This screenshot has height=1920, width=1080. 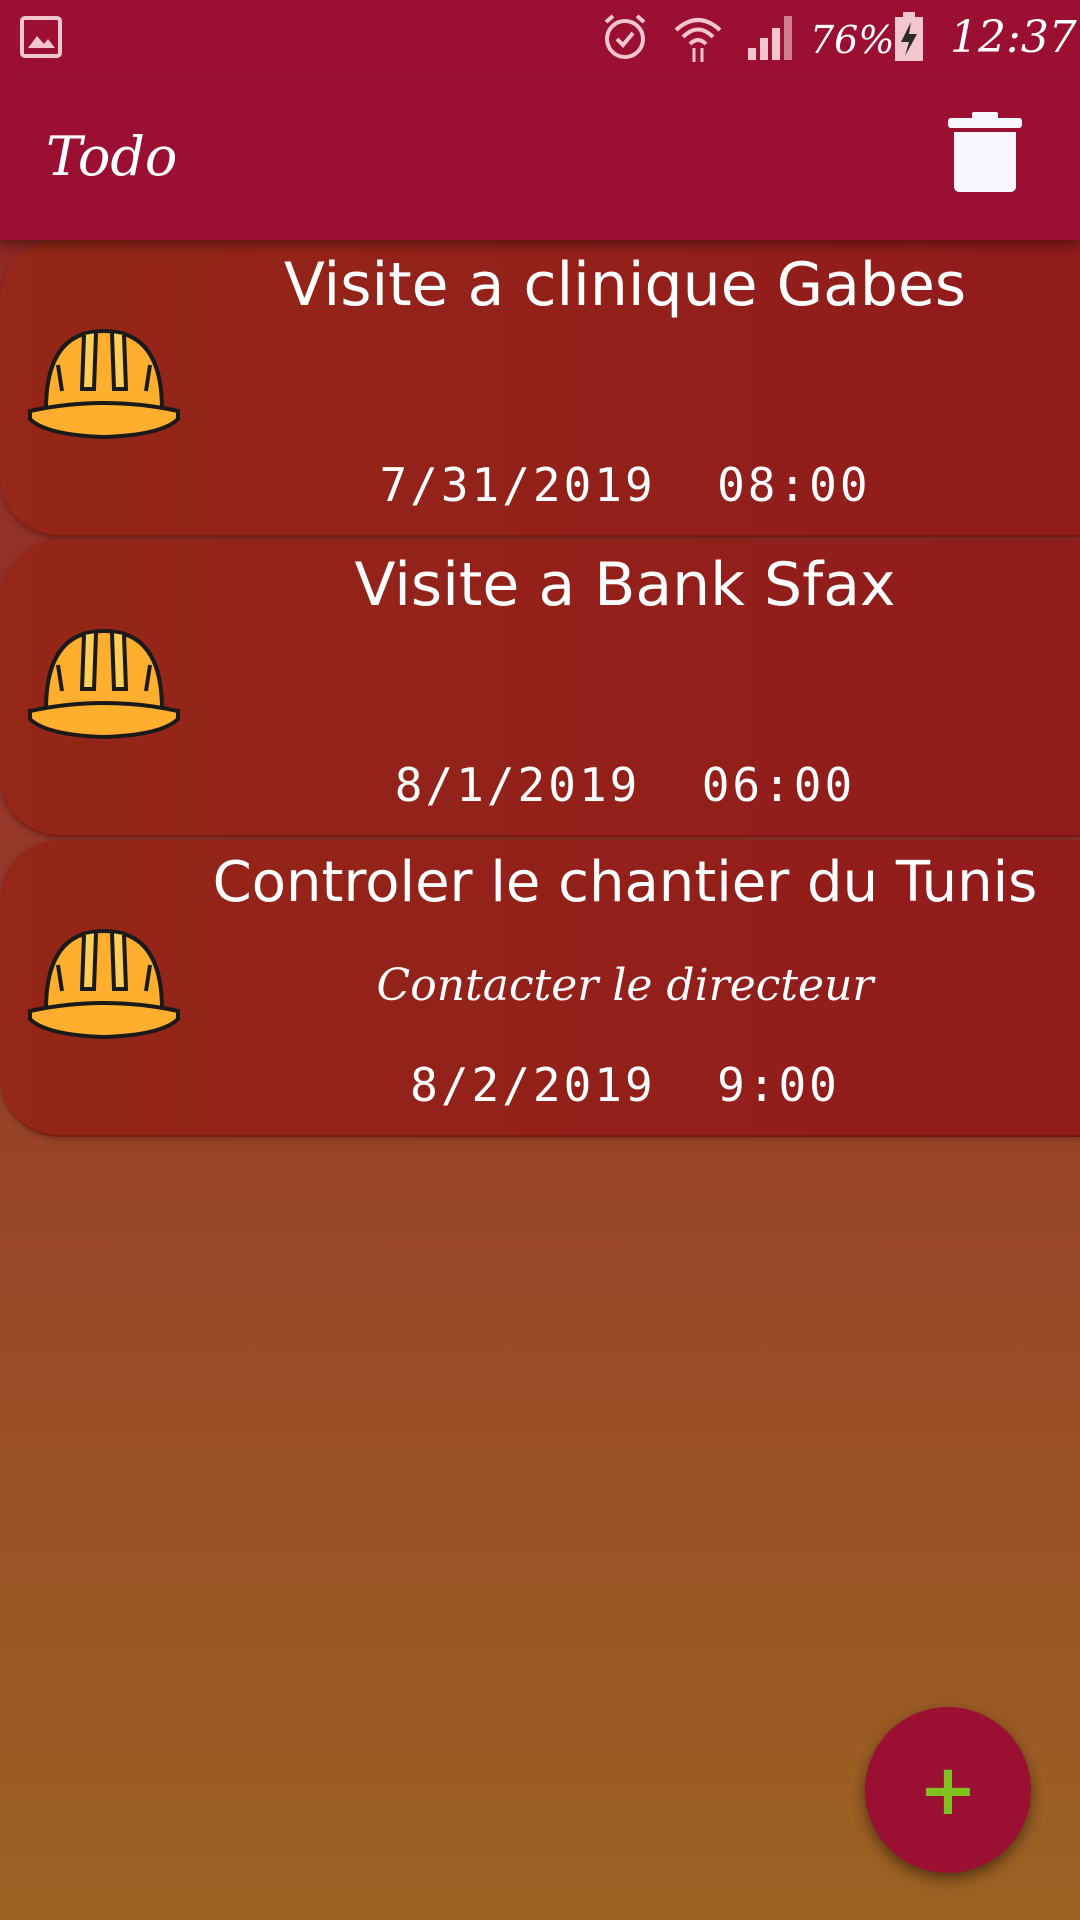 I want to click on signal-icon, so click(x=771, y=40).